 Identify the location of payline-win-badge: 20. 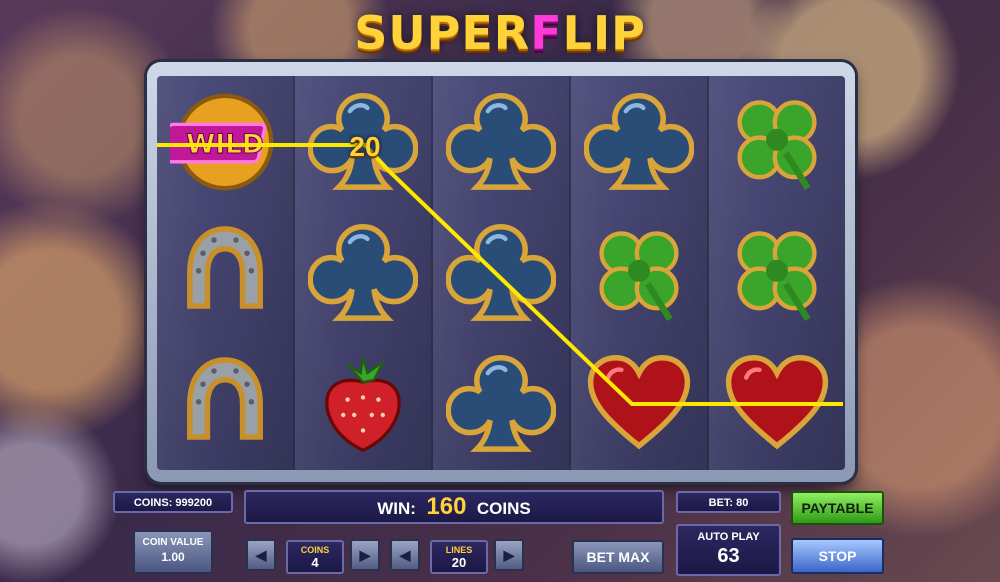
(365, 146).